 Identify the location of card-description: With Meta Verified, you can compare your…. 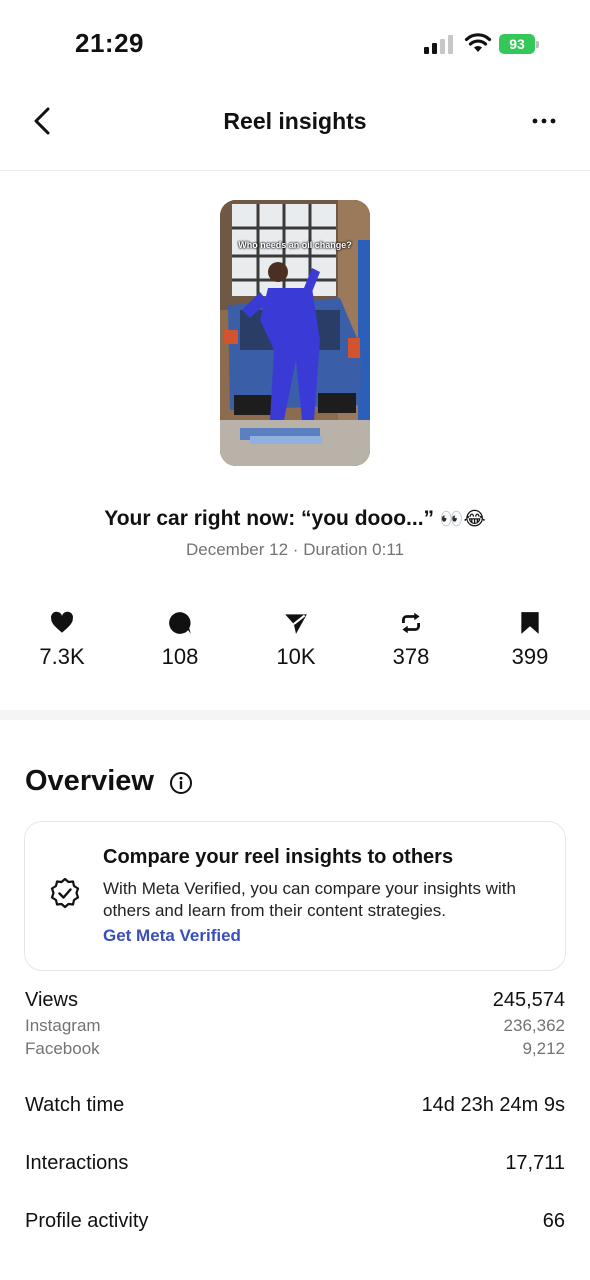
(309, 899).